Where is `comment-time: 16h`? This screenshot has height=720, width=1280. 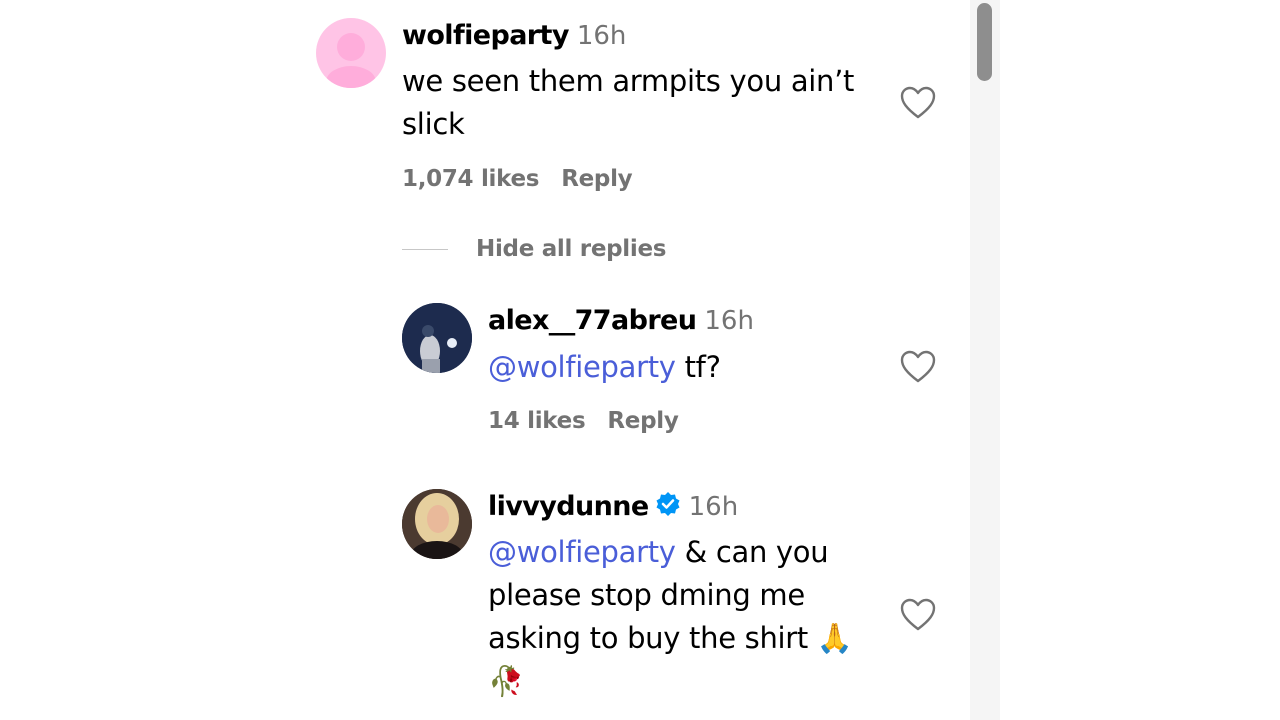
comment-time: 16h is located at coordinates (601, 36).